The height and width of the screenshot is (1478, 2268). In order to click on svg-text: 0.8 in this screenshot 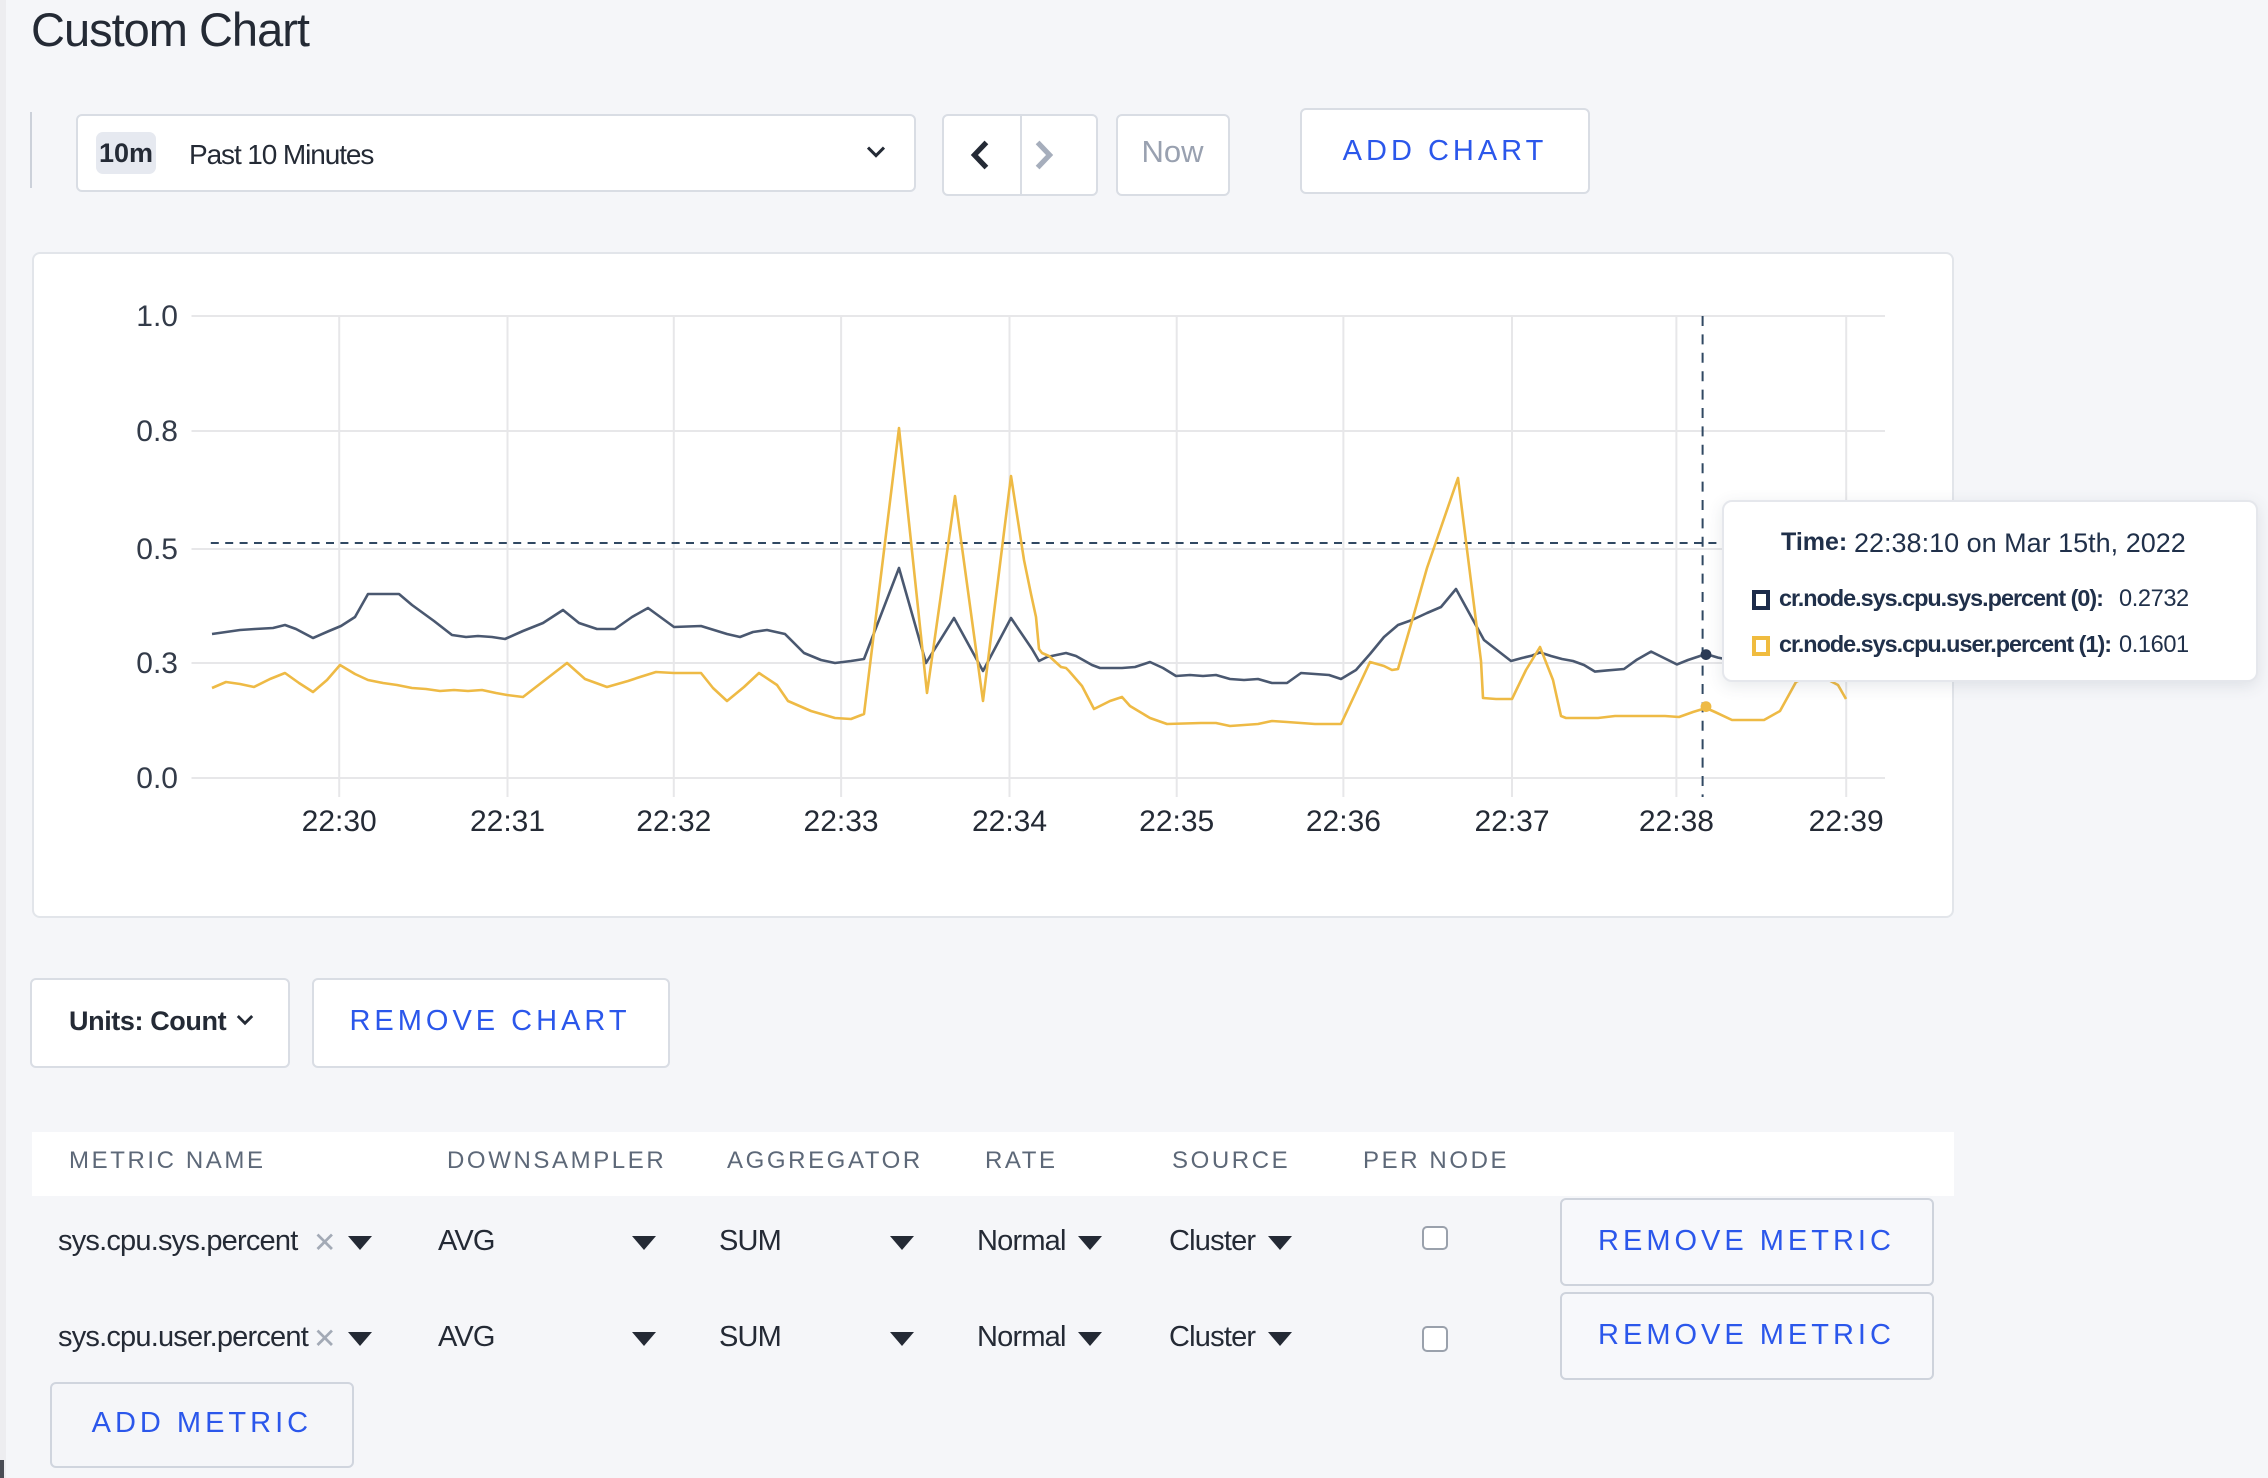, I will do `click(157, 431)`.